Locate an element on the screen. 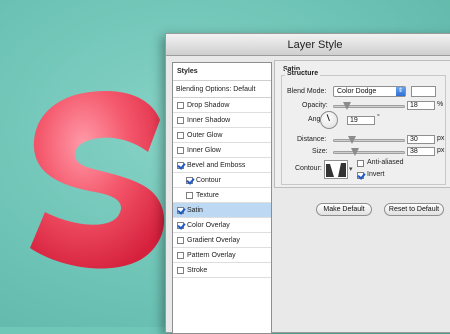 This screenshot has width=450, height=334. style-item-inner-glow: Inner Glow is located at coordinates (222, 150).